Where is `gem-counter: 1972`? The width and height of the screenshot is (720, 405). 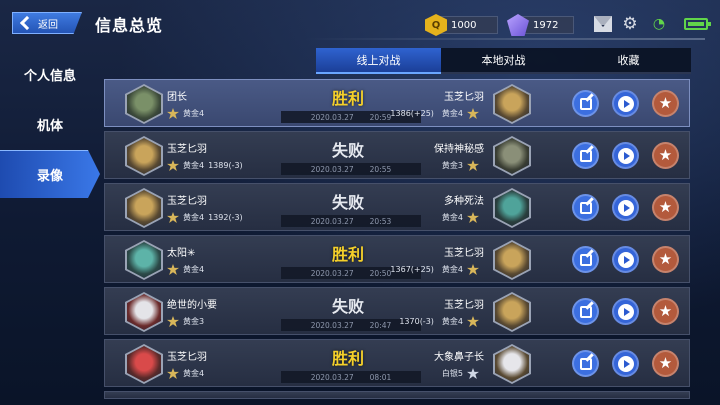
gem-counter: 1972 is located at coordinates (540, 25).